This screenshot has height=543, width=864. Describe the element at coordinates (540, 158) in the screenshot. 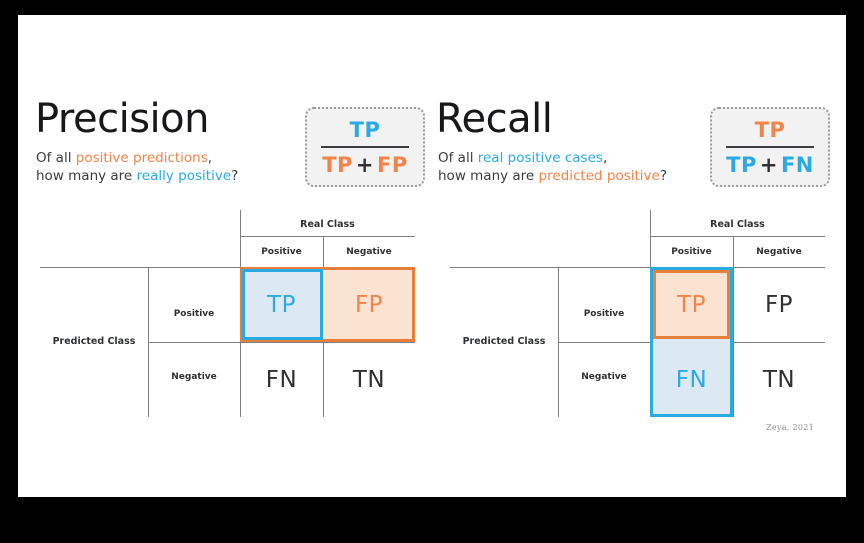

I see `recall-sub1-highlight: real positive cases` at that location.